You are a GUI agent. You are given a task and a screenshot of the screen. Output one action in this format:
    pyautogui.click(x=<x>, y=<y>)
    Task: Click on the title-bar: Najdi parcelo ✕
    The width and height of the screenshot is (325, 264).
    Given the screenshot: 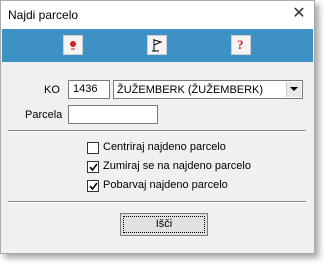 What is the action you would take?
    pyautogui.click(x=157, y=15)
    